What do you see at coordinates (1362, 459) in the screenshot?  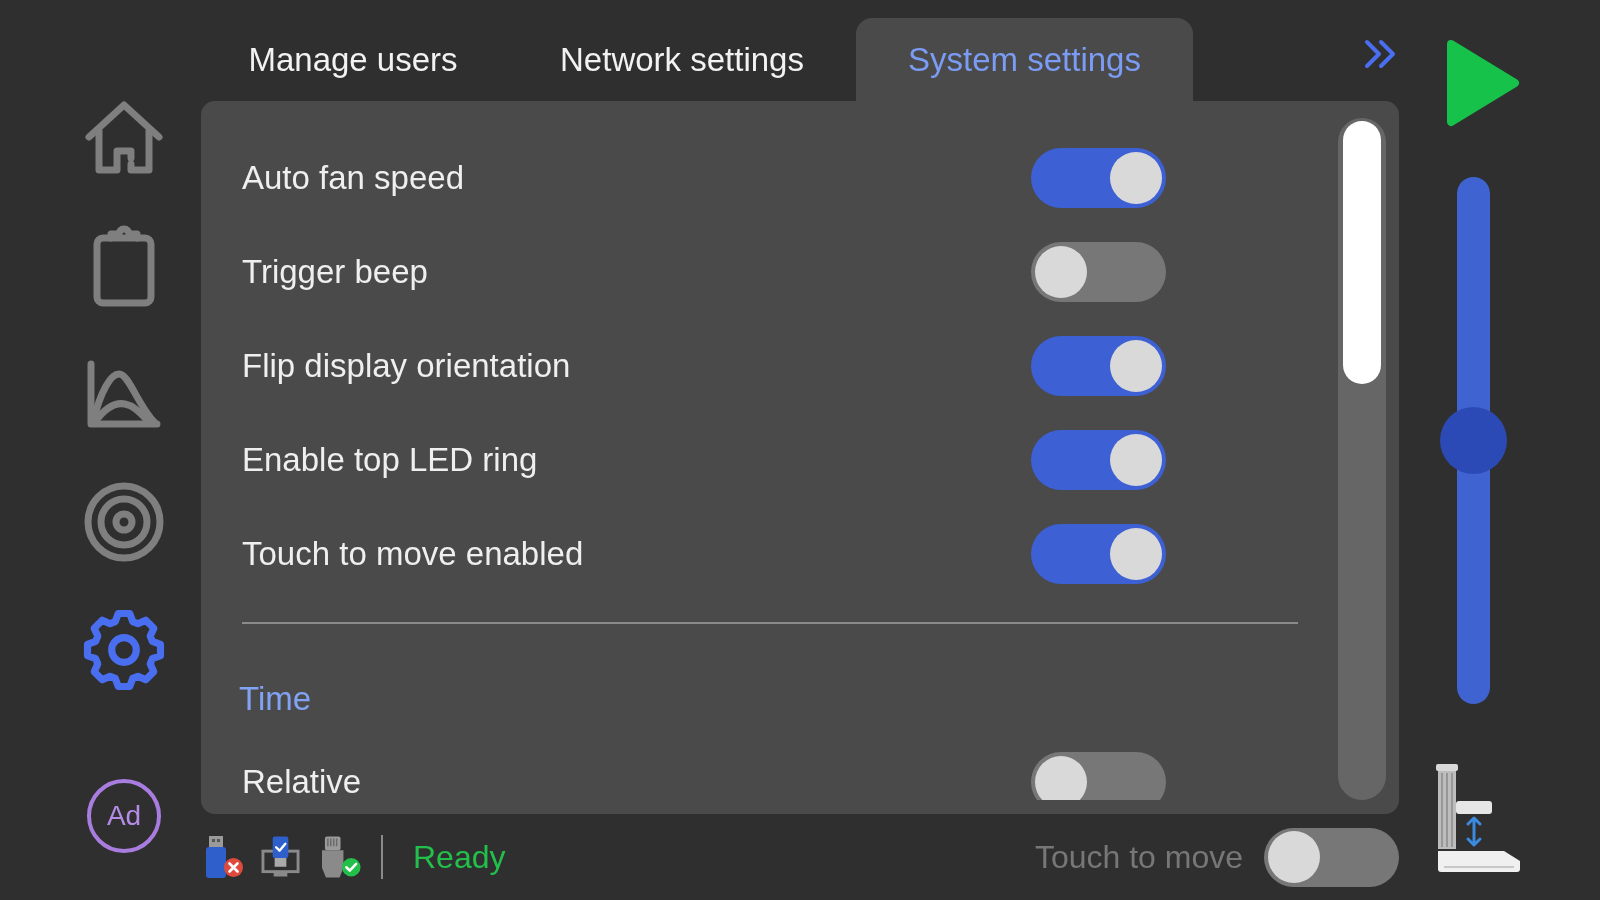 I see `scrollbar-track` at bounding box center [1362, 459].